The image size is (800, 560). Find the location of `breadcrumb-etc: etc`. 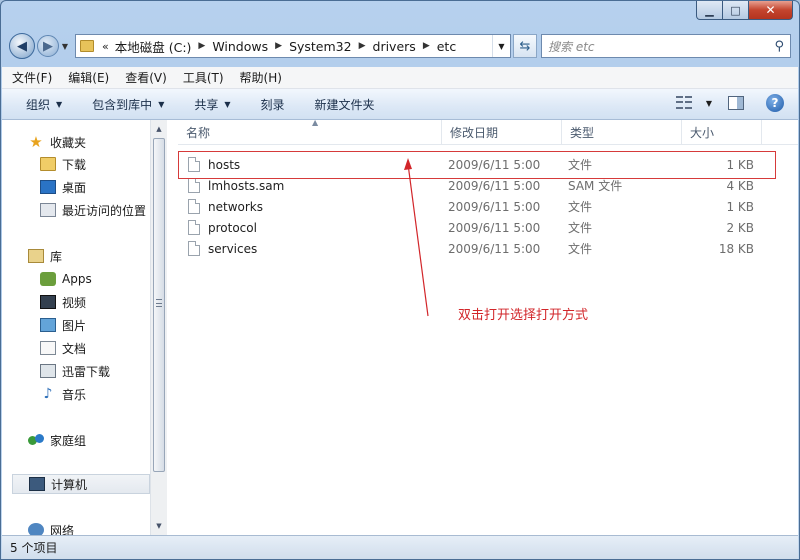

breadcrumb-etc: etc is located at coordinates (446, 46).